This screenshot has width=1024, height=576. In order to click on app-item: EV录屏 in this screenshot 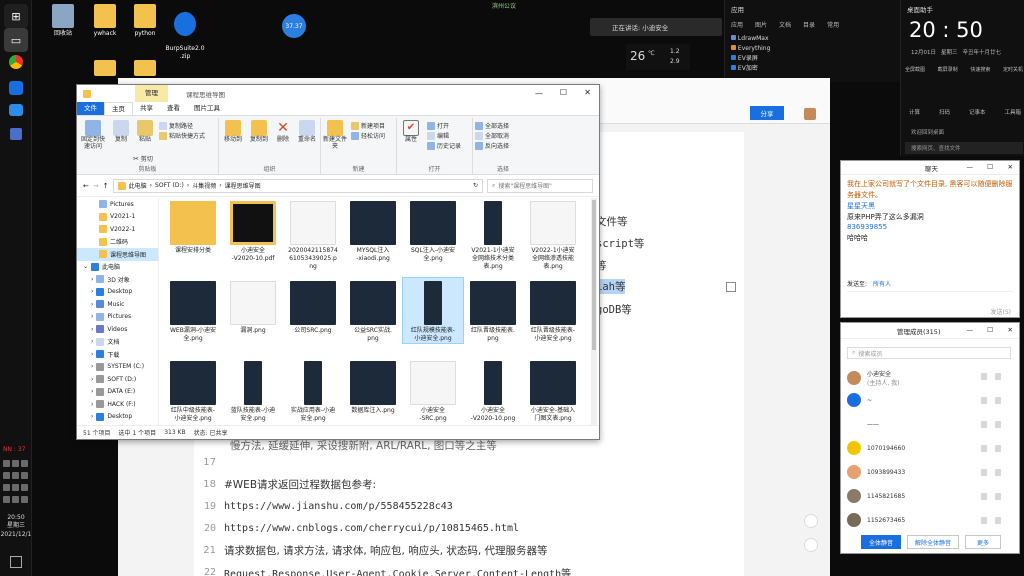, I will do `click(750, 59)`.